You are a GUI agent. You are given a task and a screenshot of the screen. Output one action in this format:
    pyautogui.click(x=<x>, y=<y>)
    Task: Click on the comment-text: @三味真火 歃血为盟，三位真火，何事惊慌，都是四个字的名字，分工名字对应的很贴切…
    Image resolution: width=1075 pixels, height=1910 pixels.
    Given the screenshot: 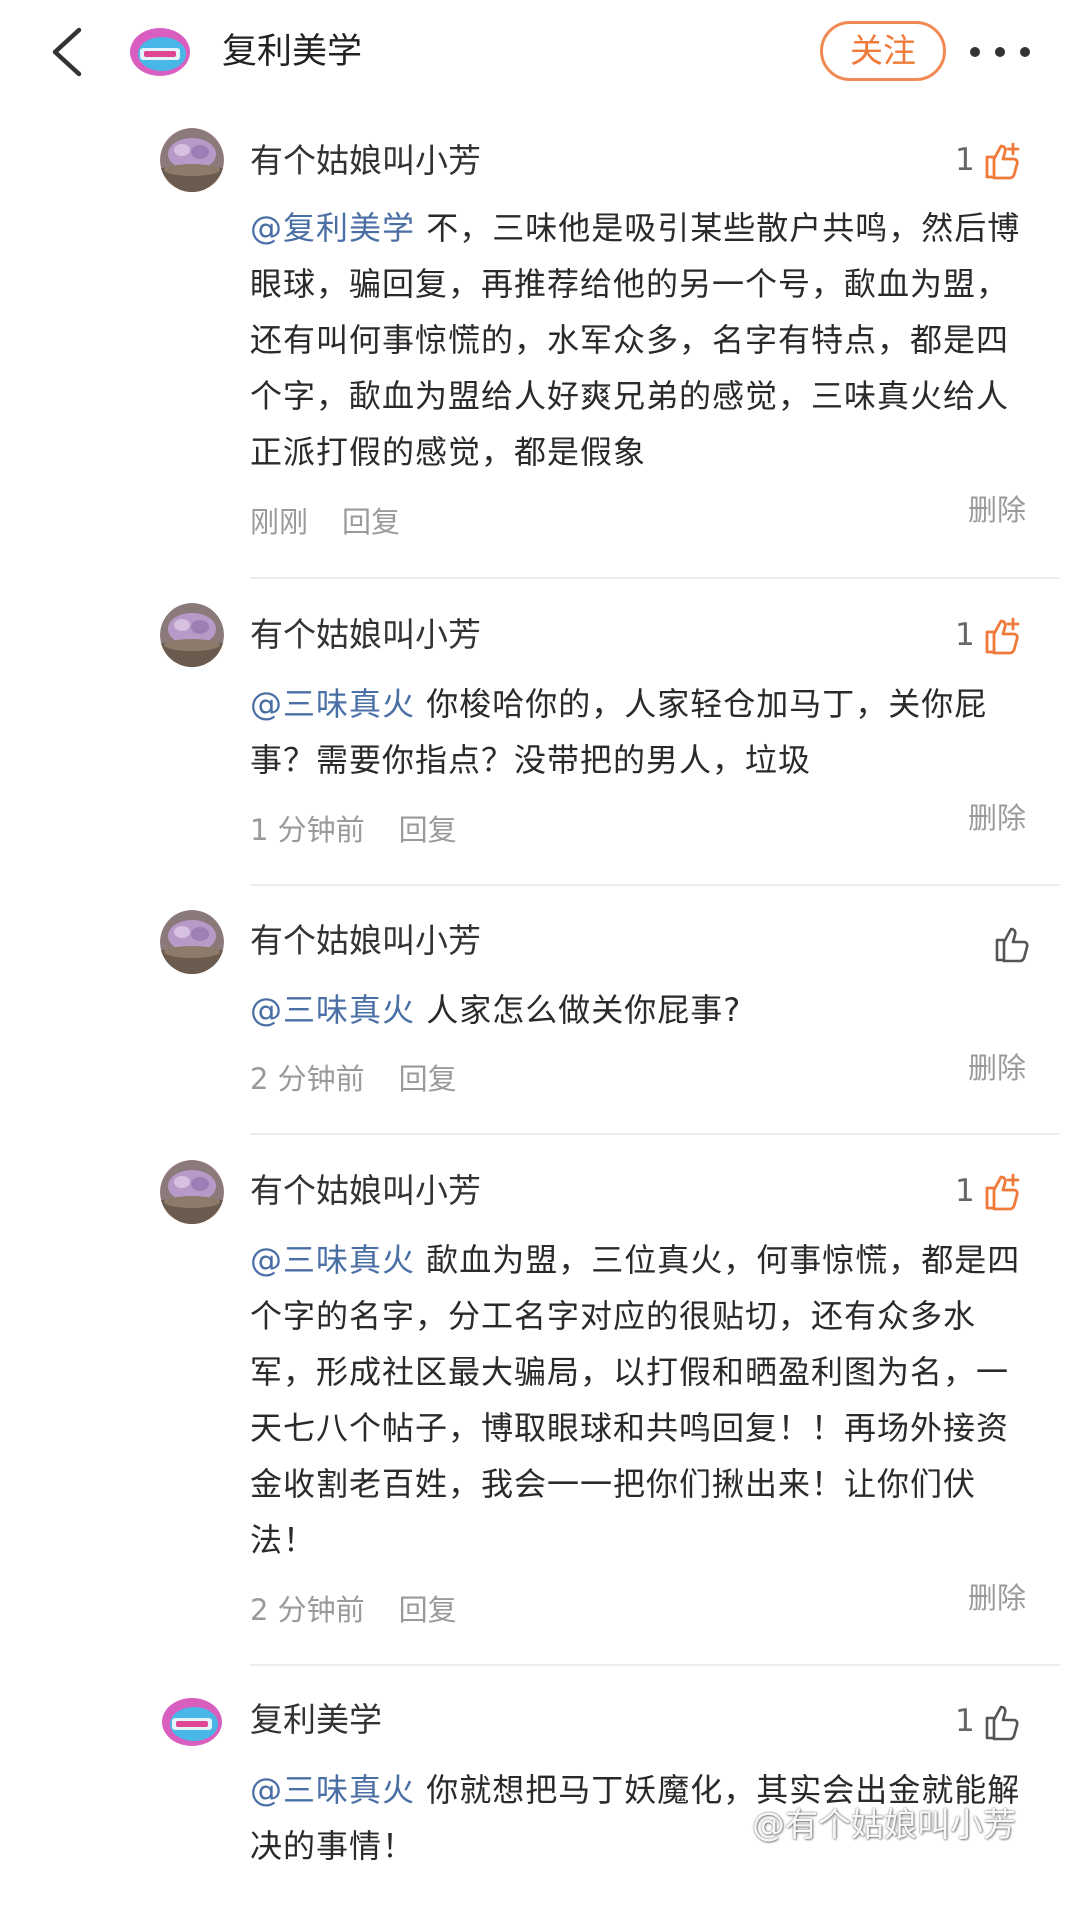 What is the action you would take?
    pyautogui.click(x=635, y=1400)
    